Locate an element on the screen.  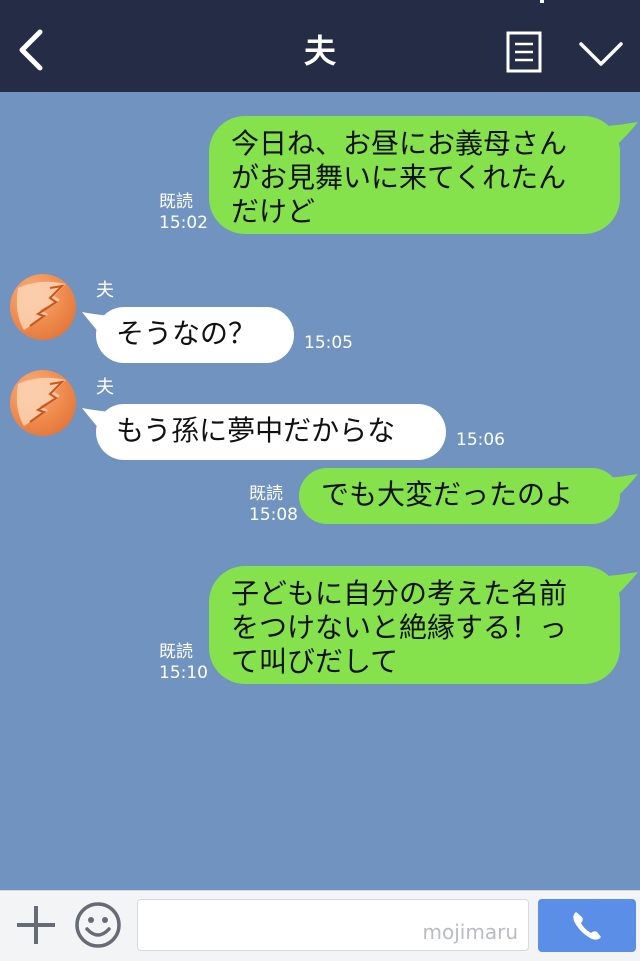
options-button is located at coordinates (601, 54).